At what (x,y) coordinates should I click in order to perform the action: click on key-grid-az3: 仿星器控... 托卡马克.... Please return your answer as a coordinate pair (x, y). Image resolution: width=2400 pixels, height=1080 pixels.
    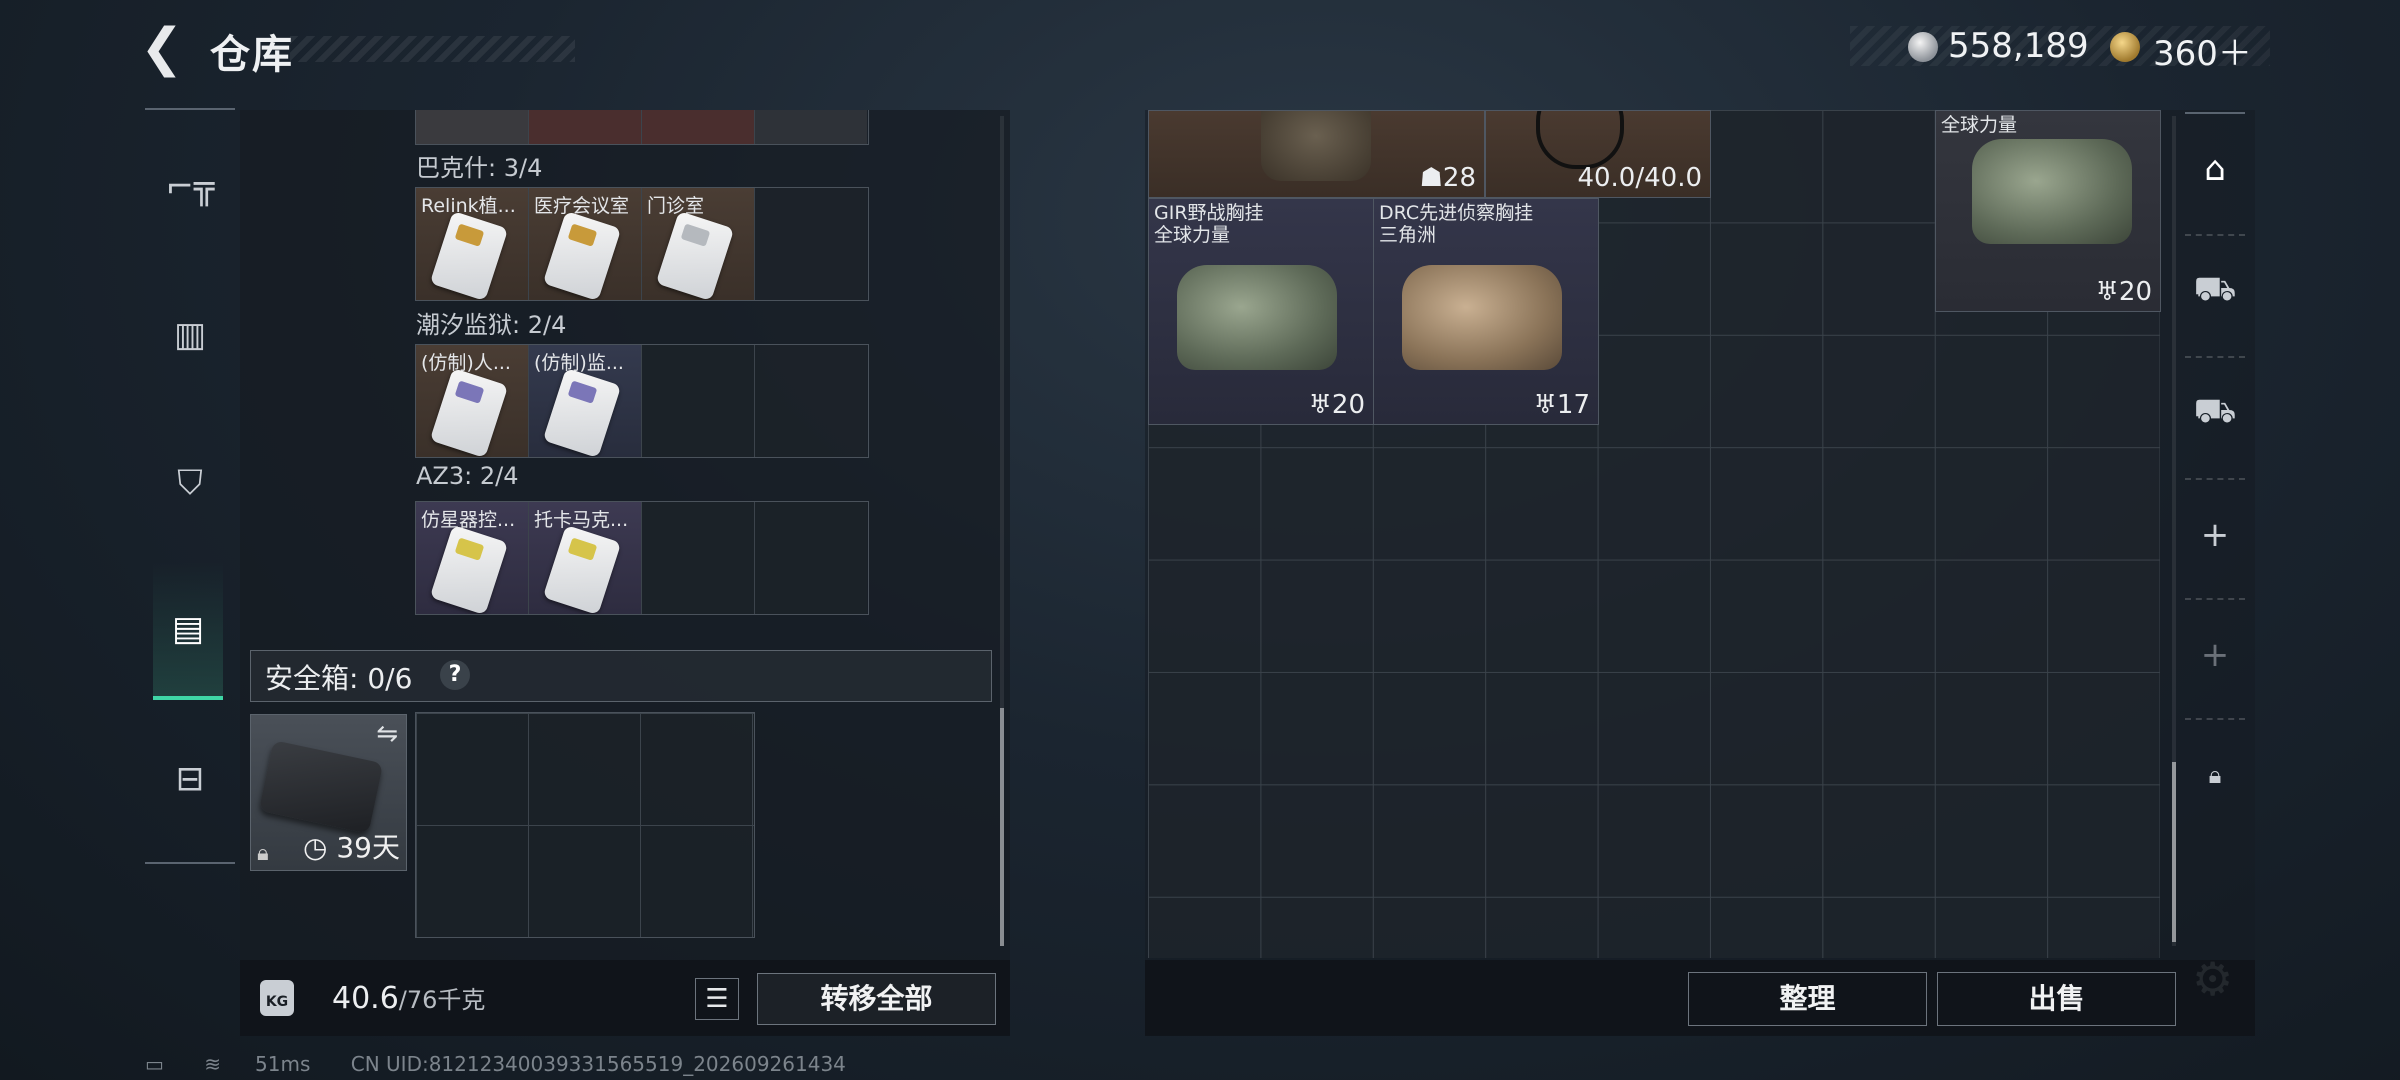
    Looking at the image, I should click on (642, 558).